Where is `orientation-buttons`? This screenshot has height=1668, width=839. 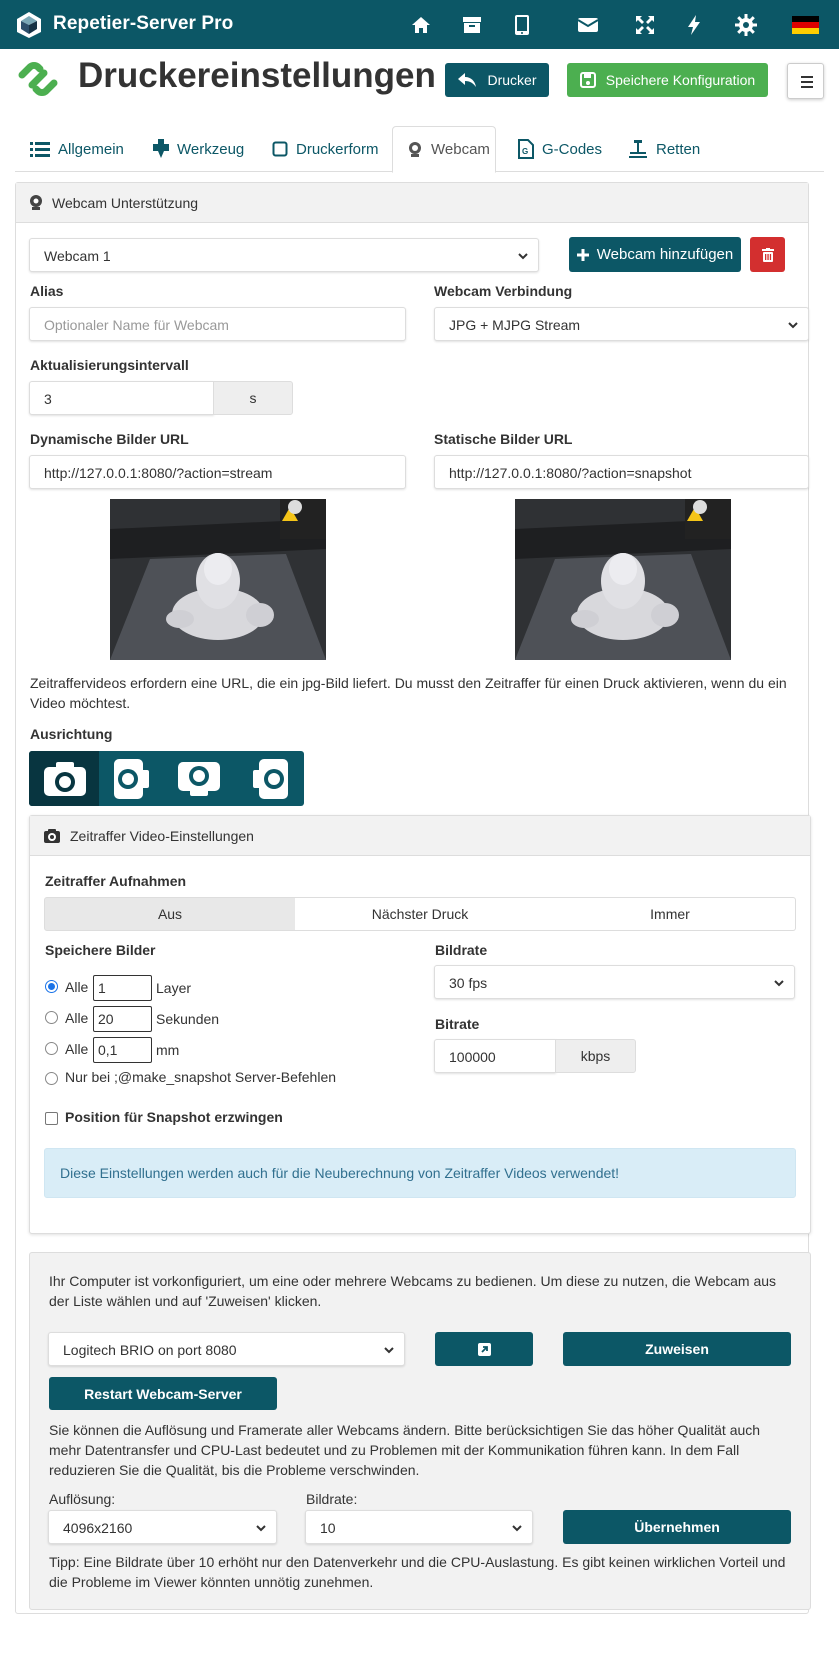
orientation-buttons is located at coordinates (166, 778).